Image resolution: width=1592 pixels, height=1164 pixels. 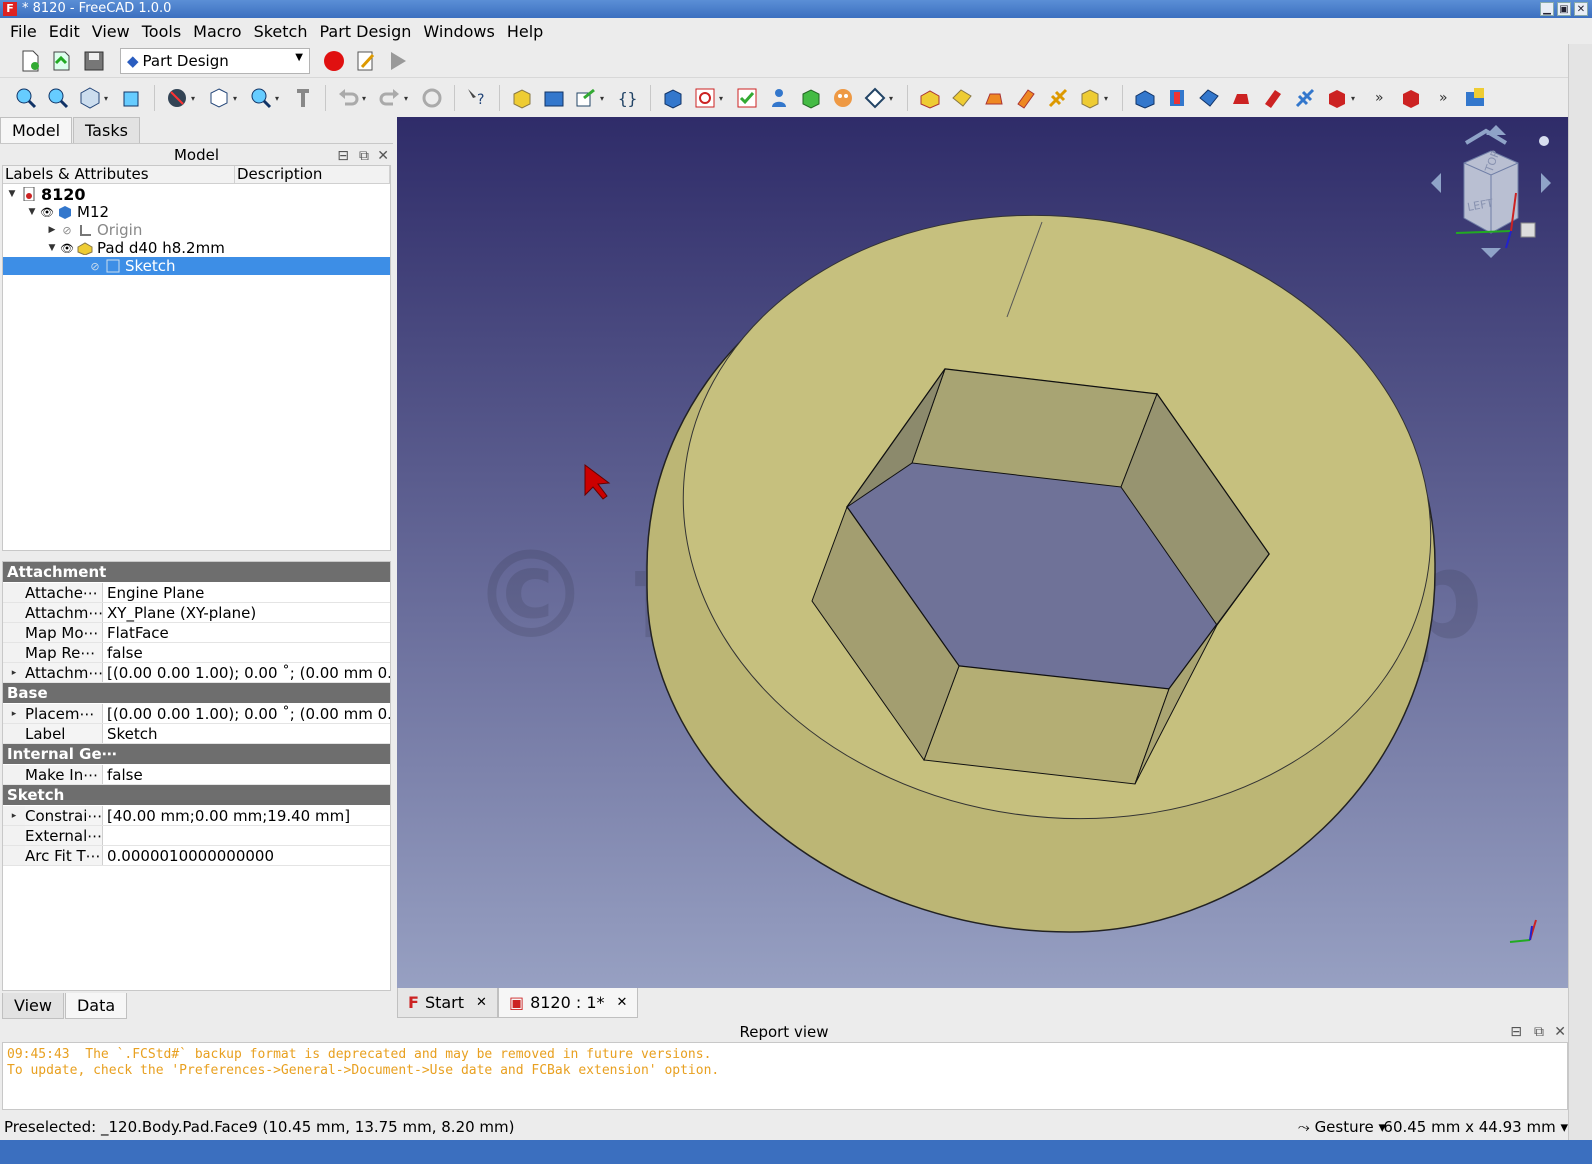 I want to click on property-row: Arc Fit T⋯ 0.0000010000000000, so click(x=196, y=856).